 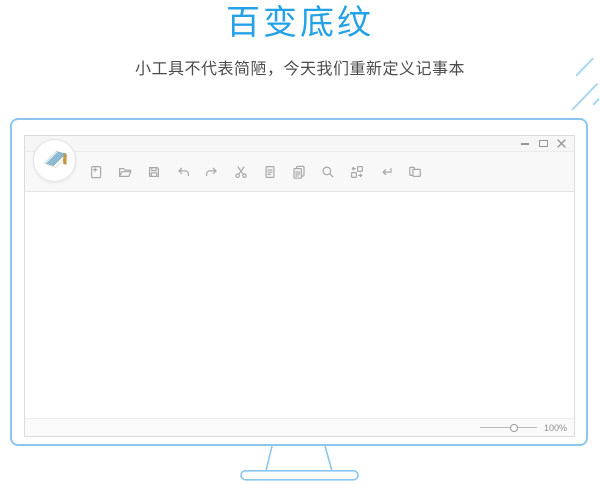 What do you see at coordinates (211, 171) in the screenshot?
I see `redo-icon` at bounding box center [211, 171].